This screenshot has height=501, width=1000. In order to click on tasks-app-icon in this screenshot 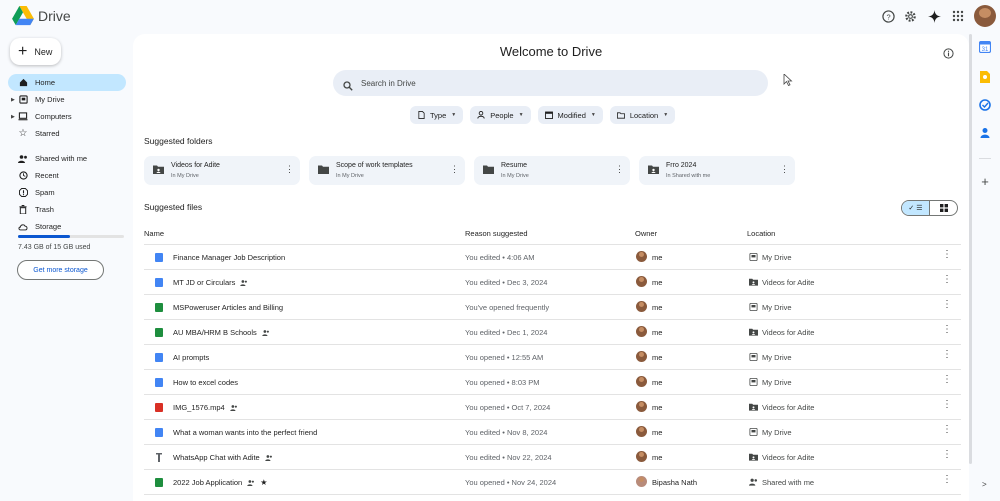, I will do `click(985, 105)`.